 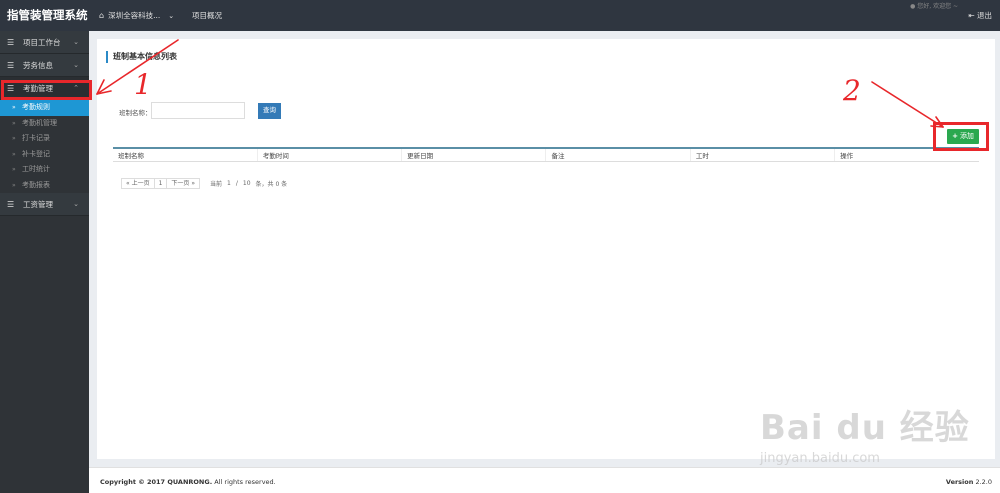 I want to click on baidu-watermark: Bai du 经验 jingyan.baidu.com, so click(x=865, y=433).